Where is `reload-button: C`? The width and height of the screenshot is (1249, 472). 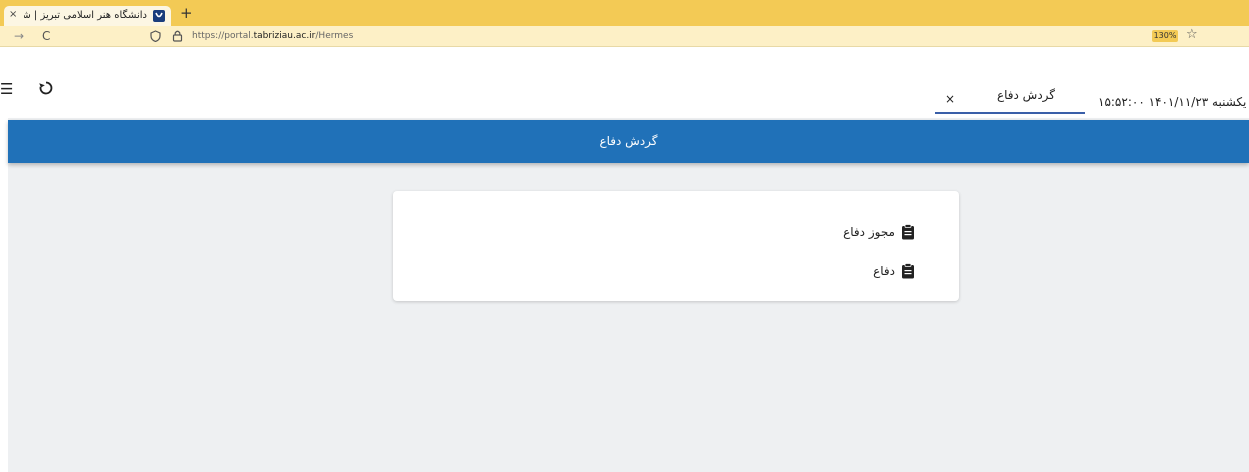 reload-button: C is located at coordinates (46, 36).